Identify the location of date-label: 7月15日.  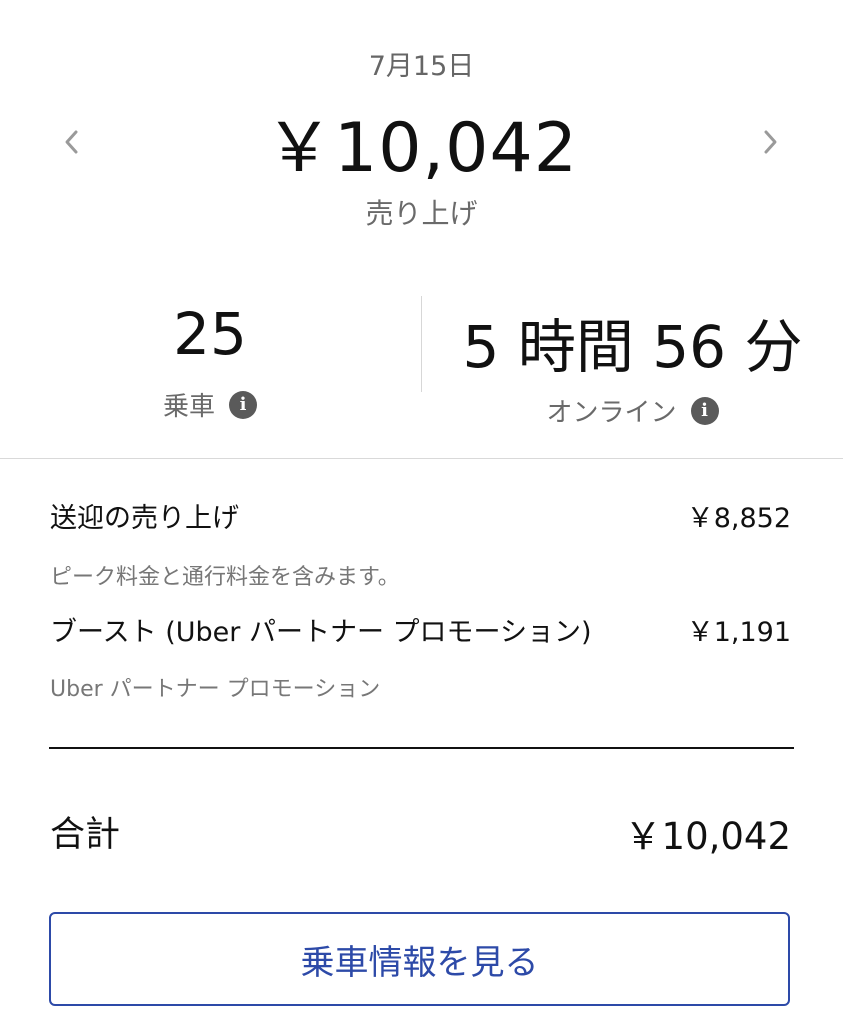
(421, 66).